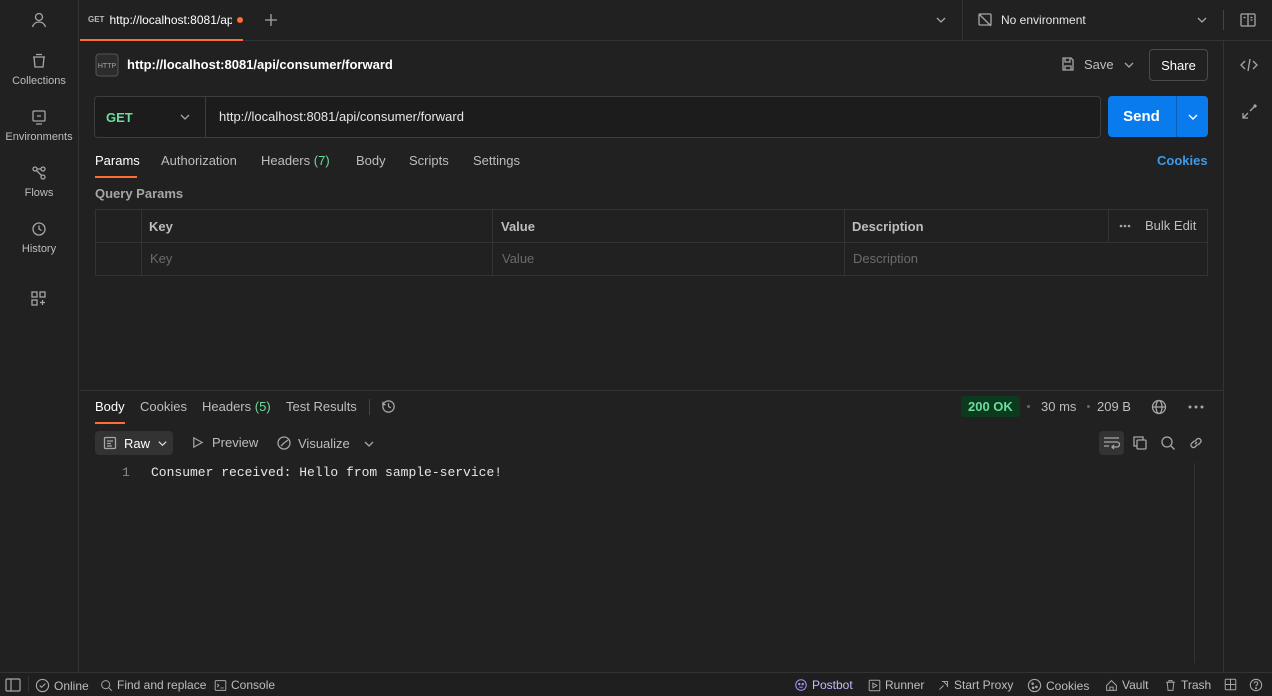 Image resolution: width=1272 pixels, height=696 pixels. What do you see at coordinates (161, 20) in the screenshot?
I see `request-tab: GET http://localhost:8081/ap` at bounding box center [161, 20].